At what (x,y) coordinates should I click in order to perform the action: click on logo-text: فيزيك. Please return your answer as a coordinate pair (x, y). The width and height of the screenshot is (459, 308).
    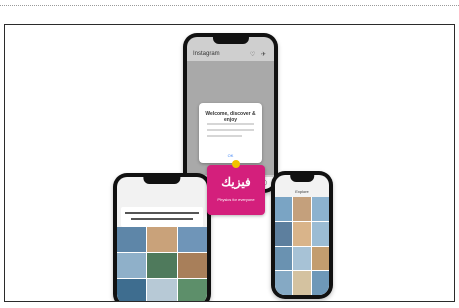
    Looking at the image, I should click on (236, 182).